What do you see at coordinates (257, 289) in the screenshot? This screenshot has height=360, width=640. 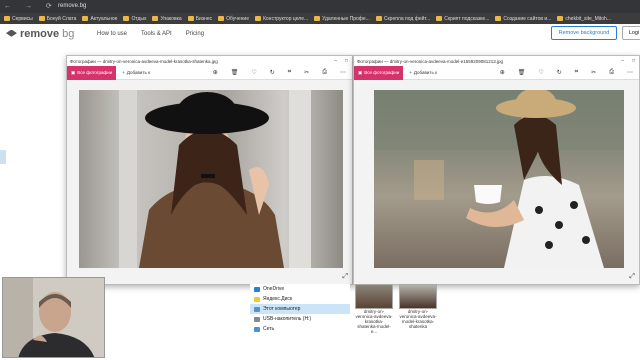 I see `cloud-icon` at bounding box center [257, 289].